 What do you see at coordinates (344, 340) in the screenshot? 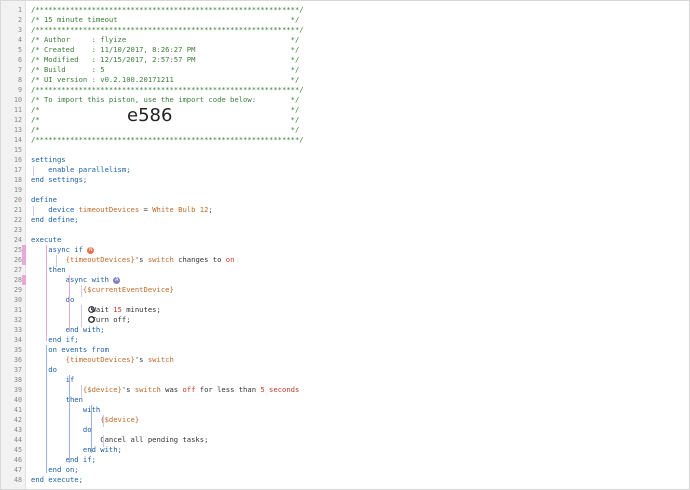
I see `code-line: 34 end if;` at bounding box center [344, 340].